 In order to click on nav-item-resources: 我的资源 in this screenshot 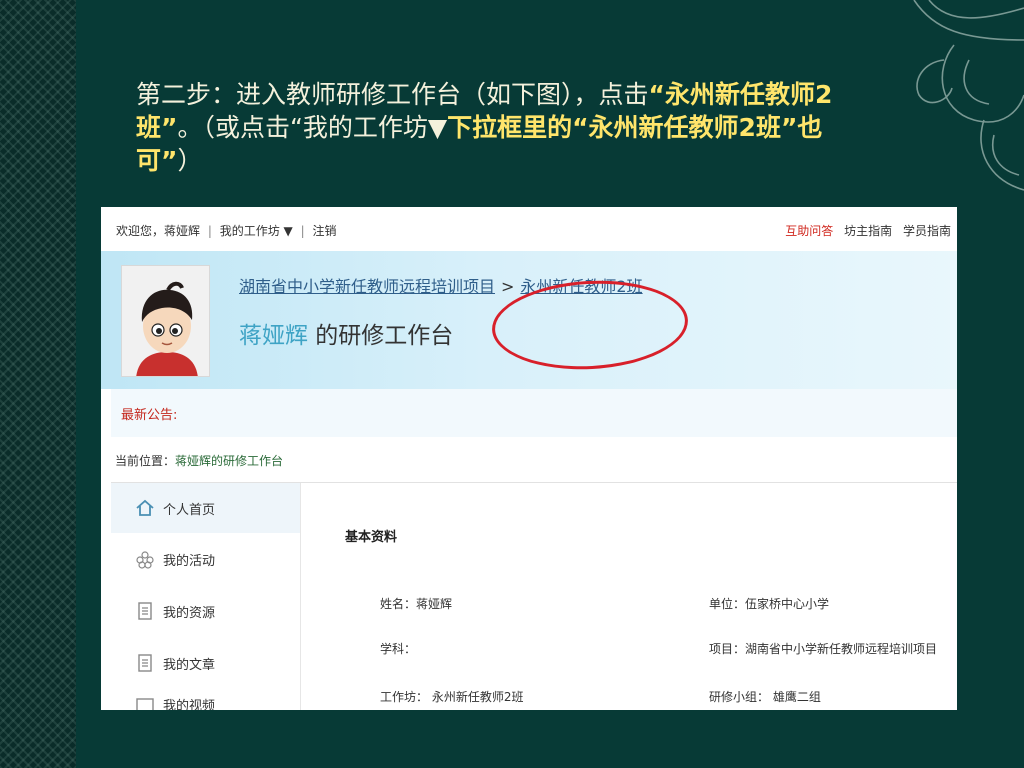, I will do `click(205, 611)`.